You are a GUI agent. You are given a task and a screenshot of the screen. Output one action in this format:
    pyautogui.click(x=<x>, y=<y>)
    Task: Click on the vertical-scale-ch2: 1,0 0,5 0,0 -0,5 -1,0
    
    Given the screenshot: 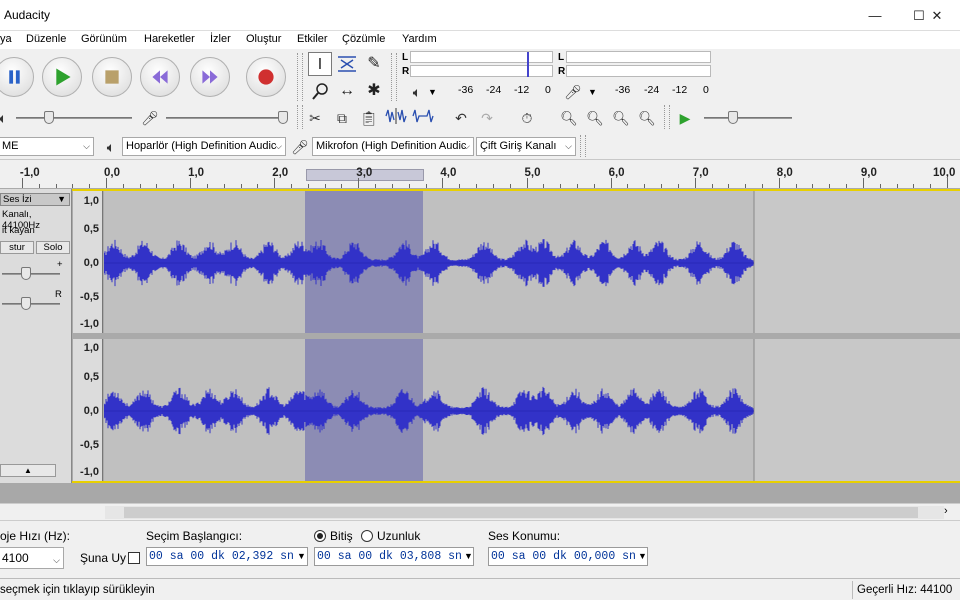 What is the action you would take?
    pyautogui.click(x=88, y=410)
    